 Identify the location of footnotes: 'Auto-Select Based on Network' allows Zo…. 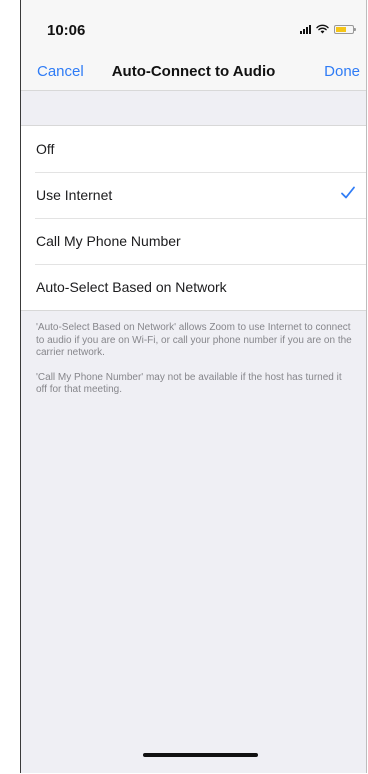
(195, 365).